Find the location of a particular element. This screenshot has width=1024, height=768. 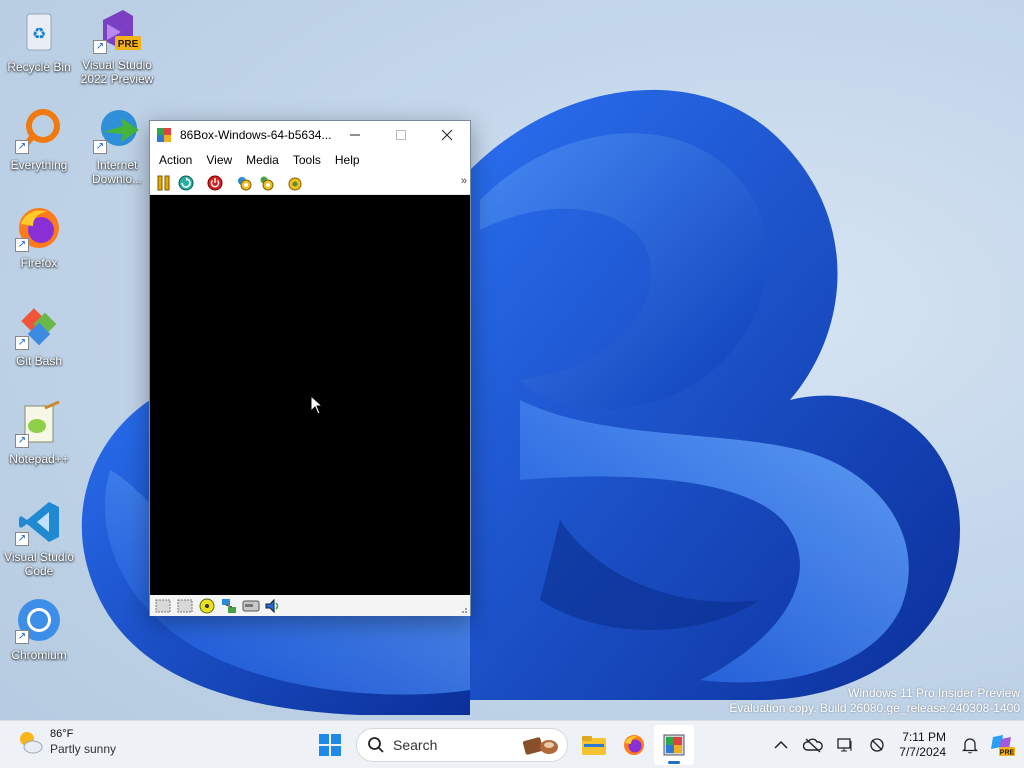

maximize-button is located at coordinates (401, 135).